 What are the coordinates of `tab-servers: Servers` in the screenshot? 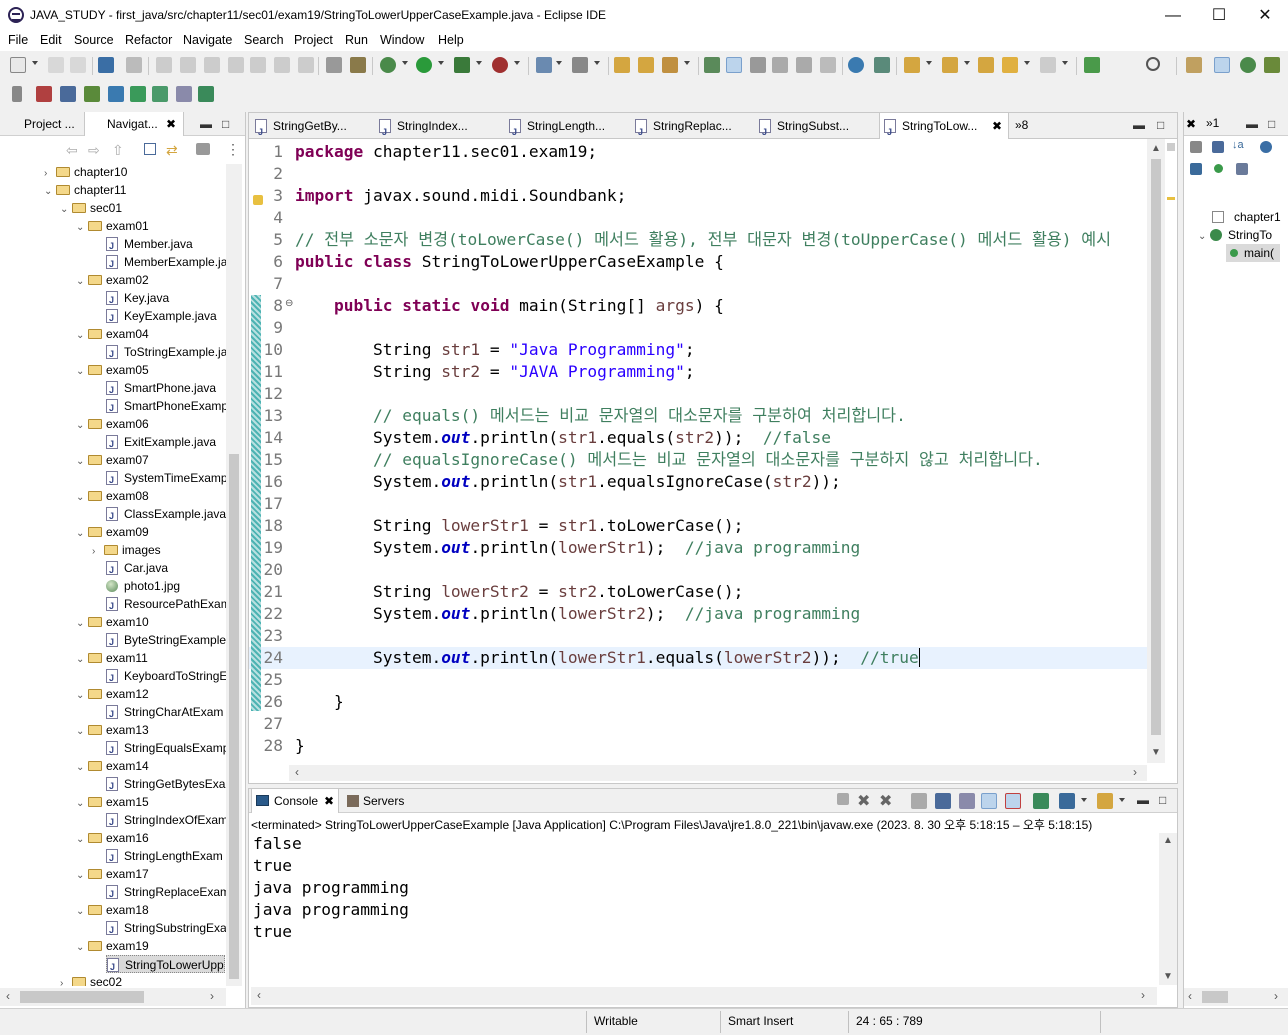 It's located at (378, 801).